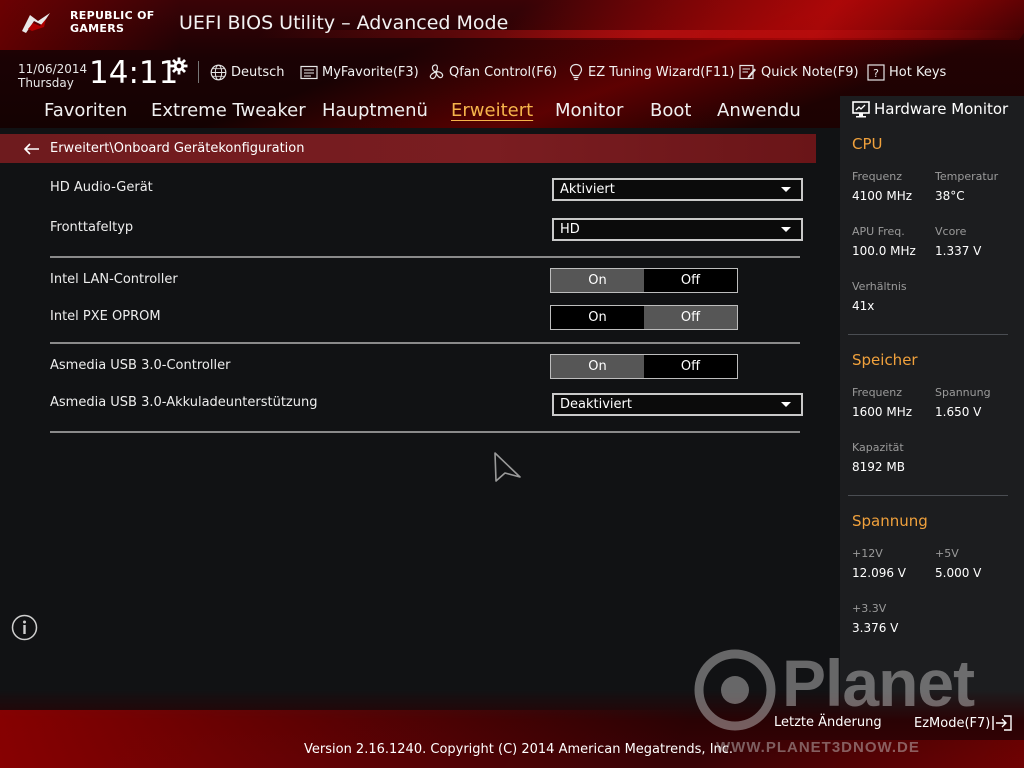 Image resolution: width=1024 pixels, height=768 pixels. Describe the element at coordinates (375, 110) in the screenshot. I see `tab-hauptmenue: Hauptmenü` at that location.